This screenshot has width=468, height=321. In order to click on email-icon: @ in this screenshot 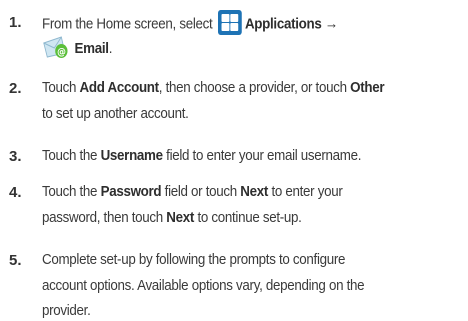, I will do `click(56, 47)`.